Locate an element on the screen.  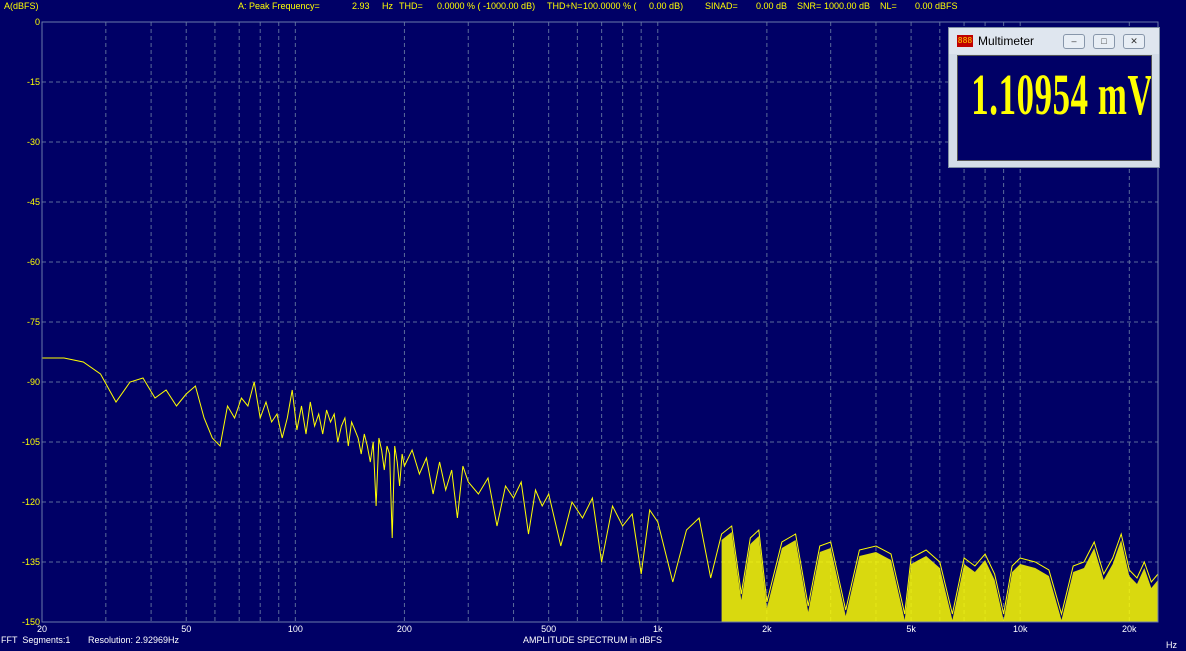
y-tick-label: -120 is located at coordinates (31, 502).